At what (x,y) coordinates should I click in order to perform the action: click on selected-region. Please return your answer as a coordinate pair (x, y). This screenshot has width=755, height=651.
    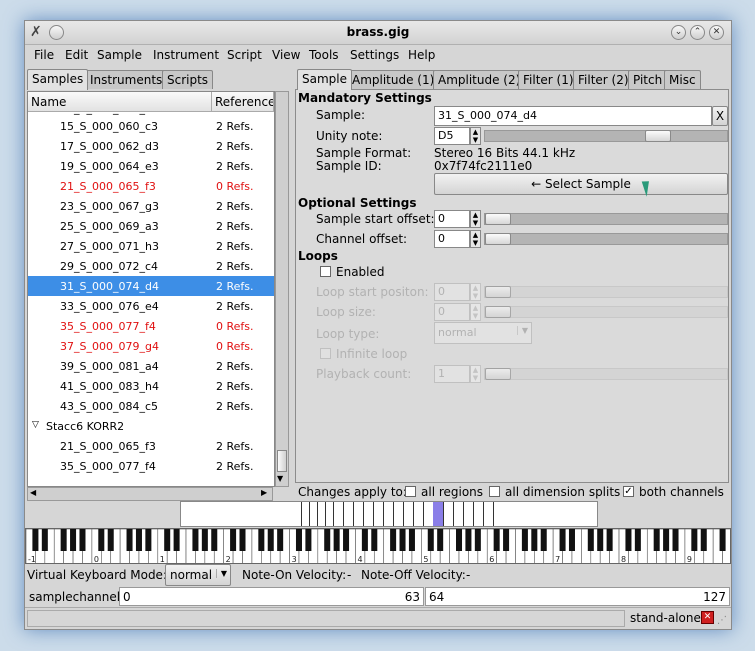
    Looking at the image, I should click on (438, 514).